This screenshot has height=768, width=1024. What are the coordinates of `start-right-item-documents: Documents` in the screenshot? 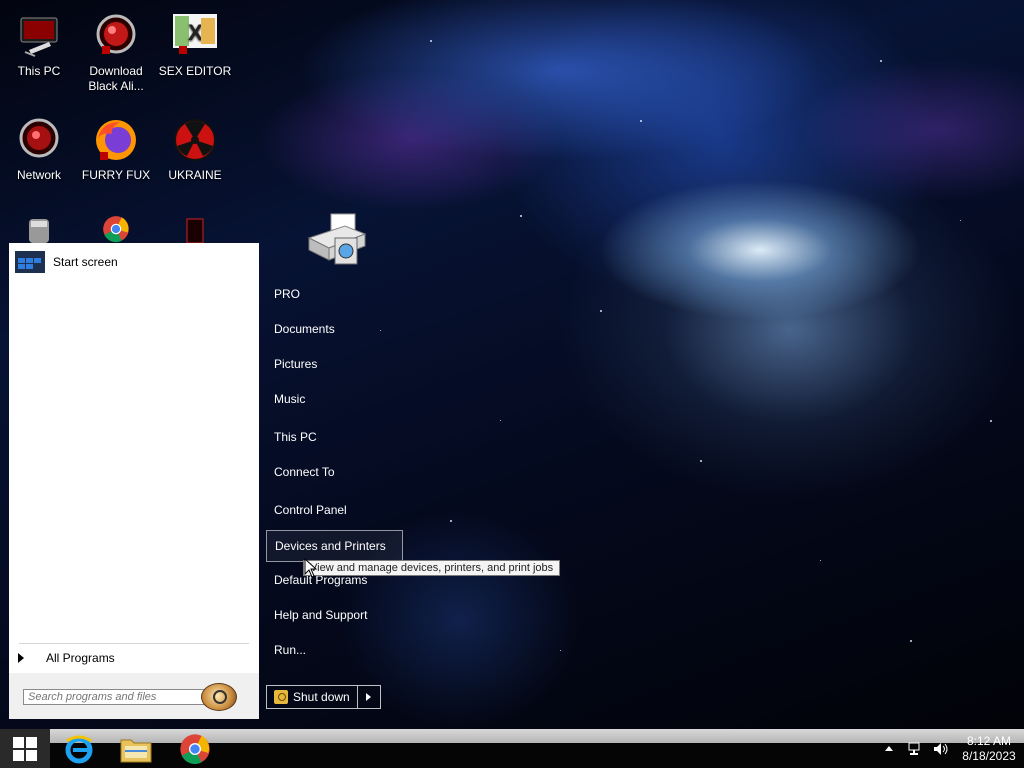 It's located at (304, 329).